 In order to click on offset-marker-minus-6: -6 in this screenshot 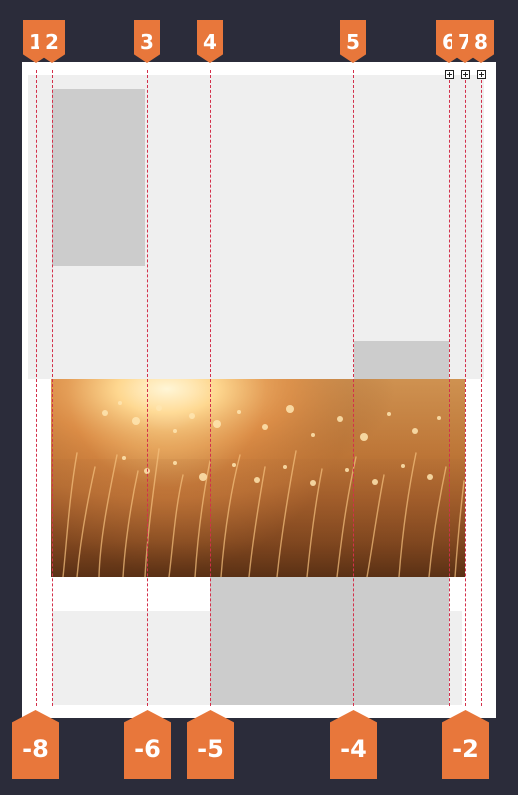, I will do `click(147, 744)`.